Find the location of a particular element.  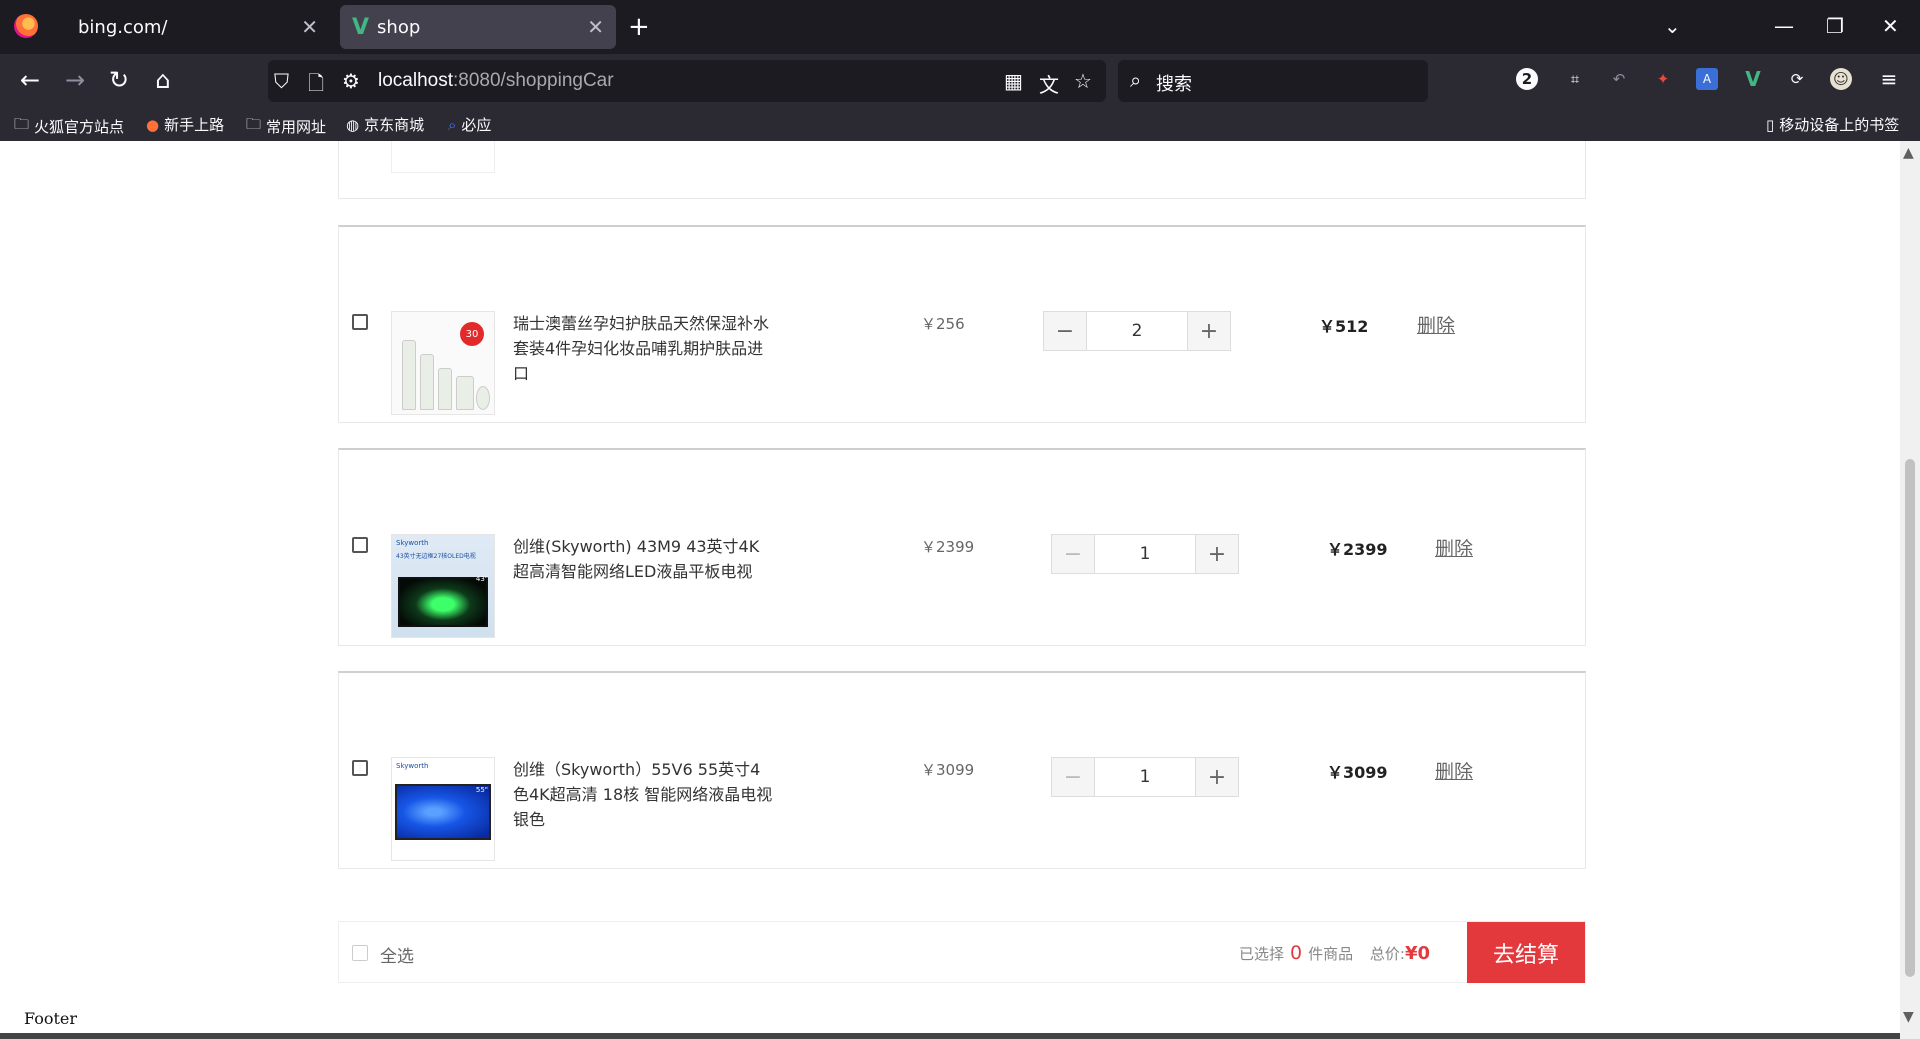

minimize-icon: — is located at coordinates (1784, 26).